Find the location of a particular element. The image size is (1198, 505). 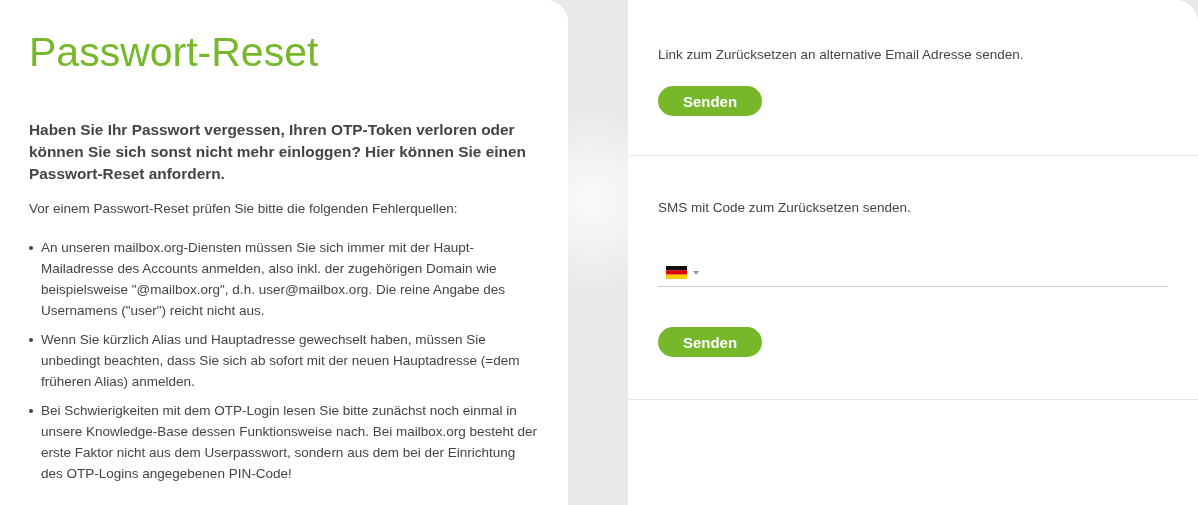

list-item: An unseren mailbox.org-Diensten müssen Sie sich immer mit der Haupt-Mailadresse des Accounts anmelden, also inkl. der zugehörigen Domain wie beispielsweise "@mailbox.org", d.h. user@mailbox.org. Die reine Angabe des Usernamens ("user") reicht nicht aus. is located at coordinates (273, 280).